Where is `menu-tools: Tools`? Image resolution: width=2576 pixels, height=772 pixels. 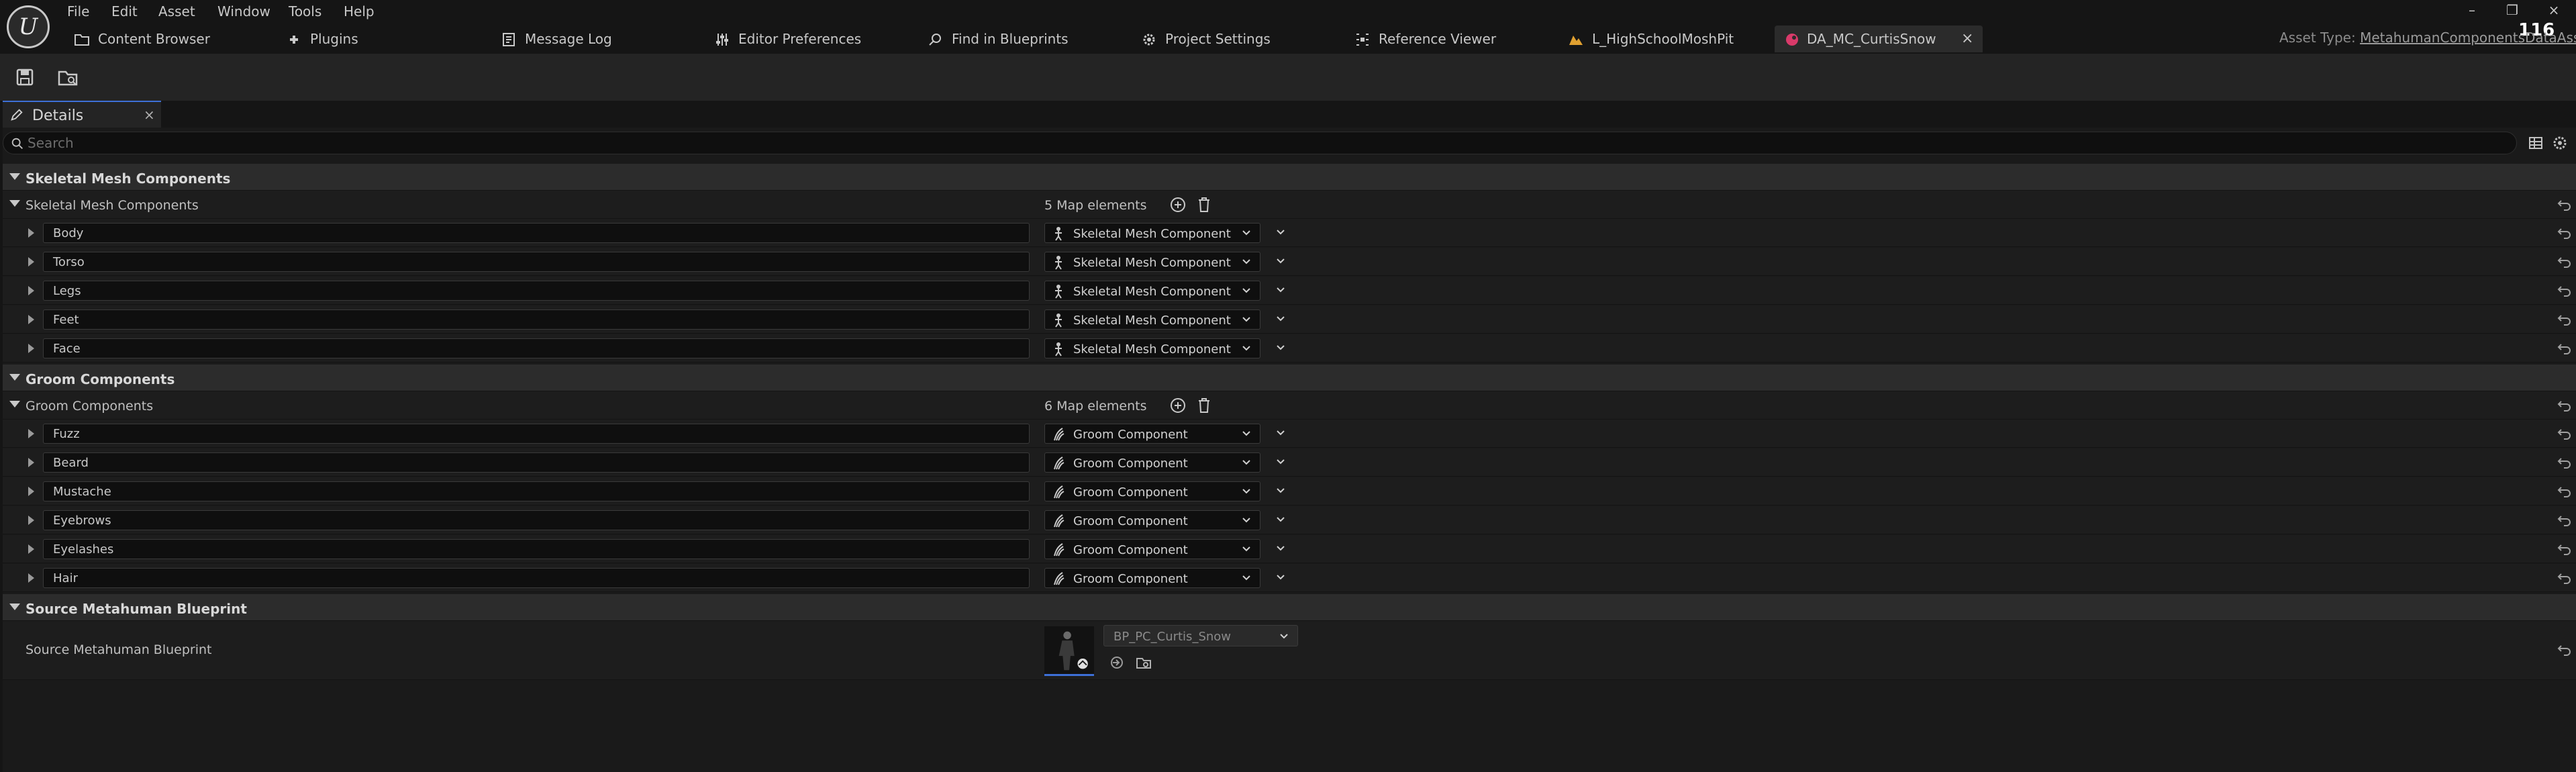
menu-tools: Tools is located at coordinates (305, 11).